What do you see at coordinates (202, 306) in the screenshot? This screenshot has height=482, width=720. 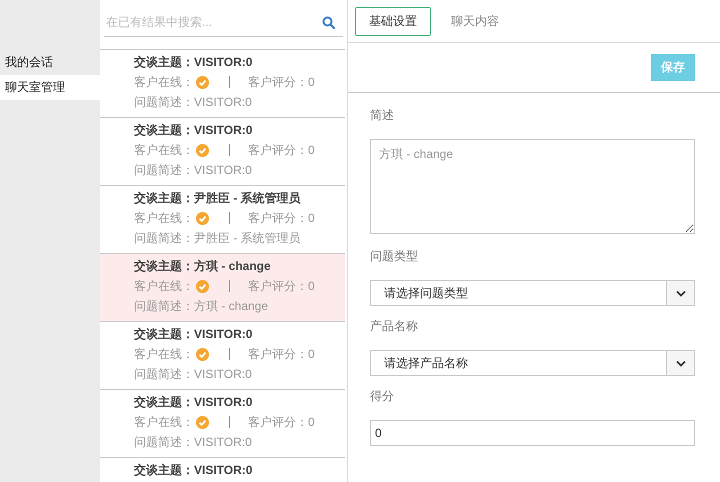 I see `description-text: 问题简述：方琪 - change` at bounding box center [202, 306].